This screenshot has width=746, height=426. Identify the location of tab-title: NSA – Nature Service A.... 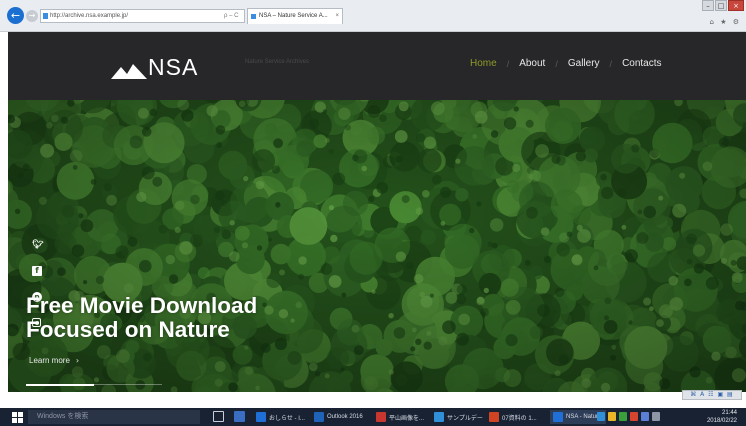
(293, 16).